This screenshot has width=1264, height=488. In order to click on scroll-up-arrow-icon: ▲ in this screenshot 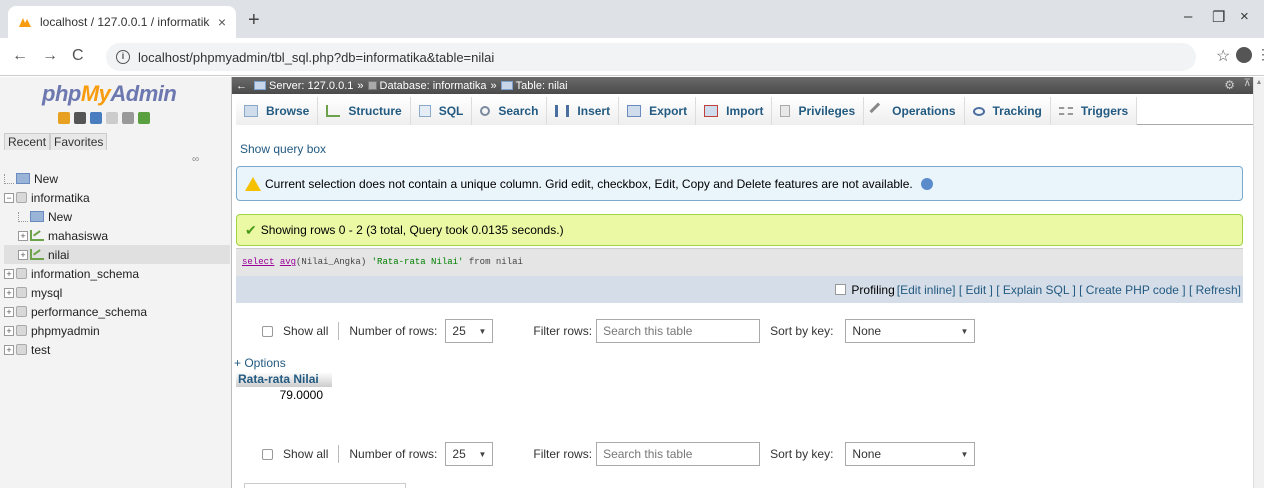, I will do `click(1259, 82)`.